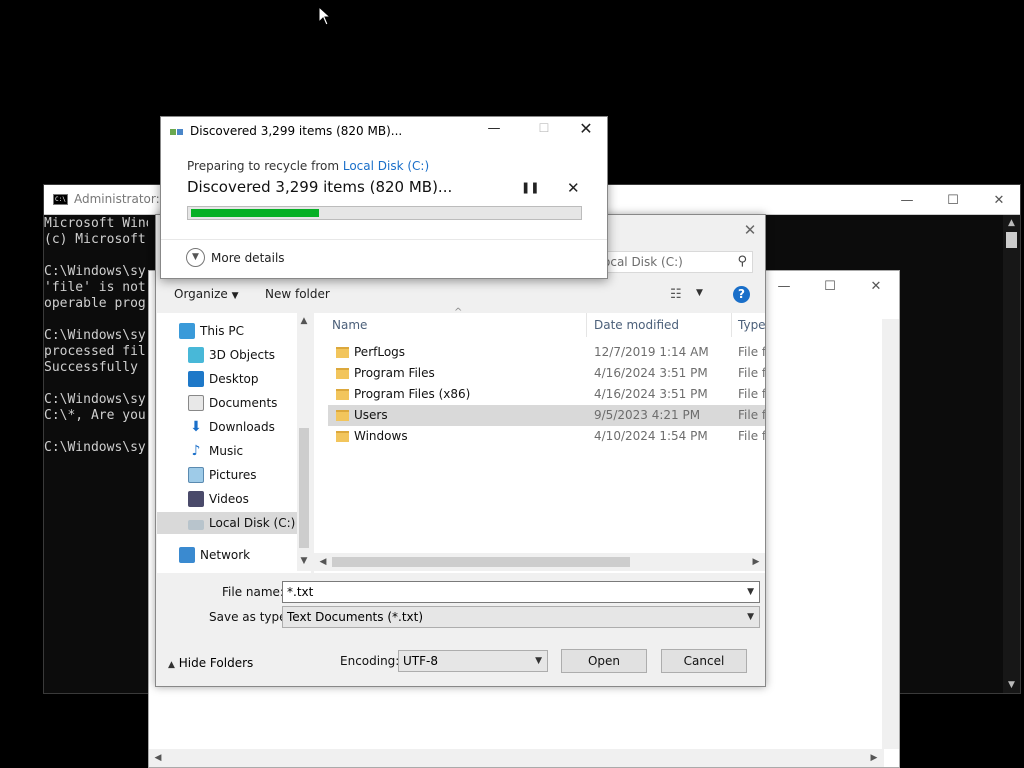 Image resolution: width=1024 pixels, height=768 pixels. Describe the element at coordinates (999, 200) in the screenshot. I see `cmd-close-icon: ✕` at that location.